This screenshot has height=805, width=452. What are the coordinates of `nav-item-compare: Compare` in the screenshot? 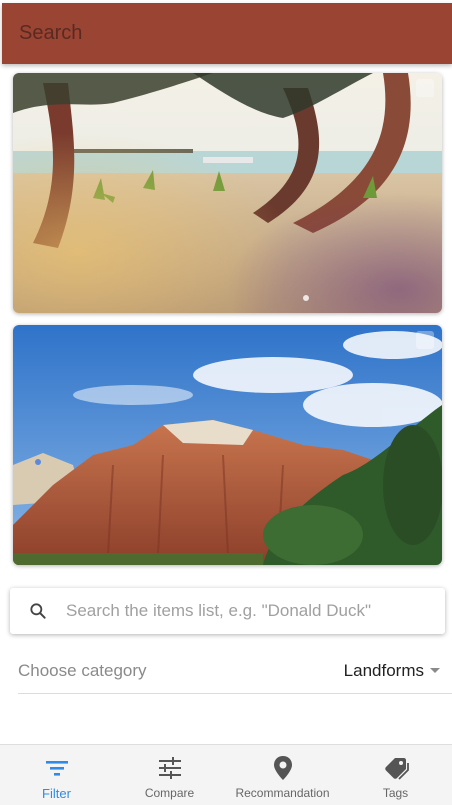 It's located at (169, 775).